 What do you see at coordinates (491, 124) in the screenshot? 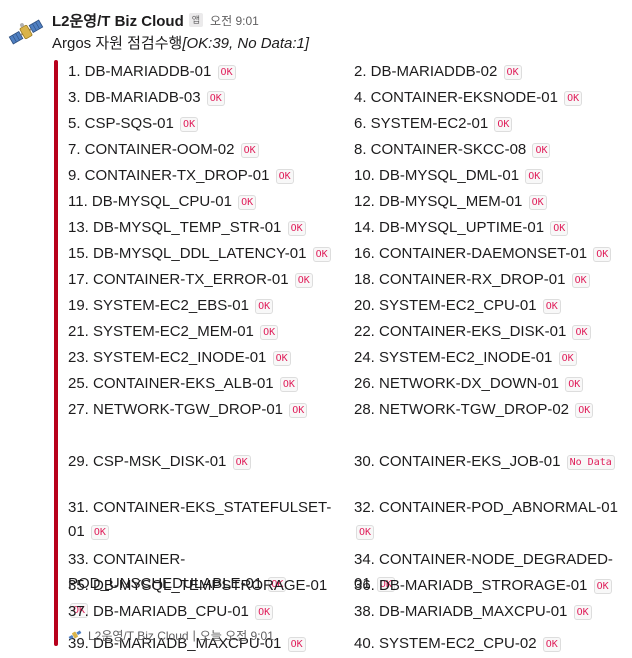
I see `result-item: 6. SYSTEM-EC2-01 OK` at bounding box center [491, 124].